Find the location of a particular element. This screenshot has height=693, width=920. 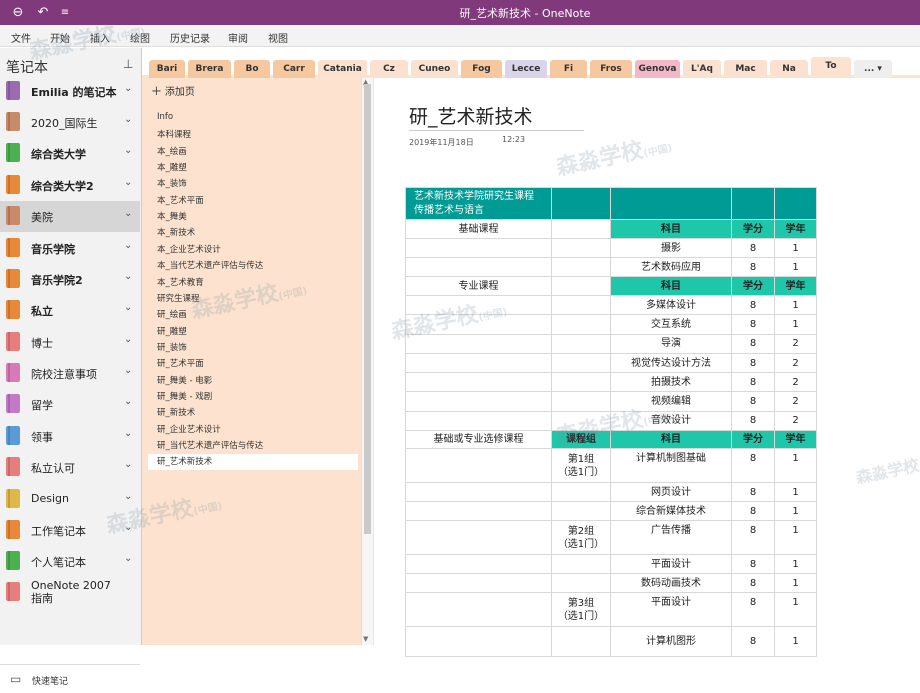

page-item: 研_艺术平面 is located at coordinates (180, 363).